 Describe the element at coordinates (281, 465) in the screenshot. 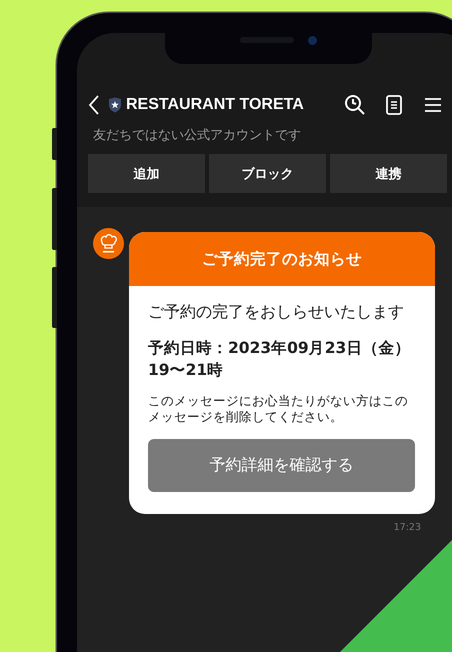

I see `details-button: 予約詳細を確認する` at that location.